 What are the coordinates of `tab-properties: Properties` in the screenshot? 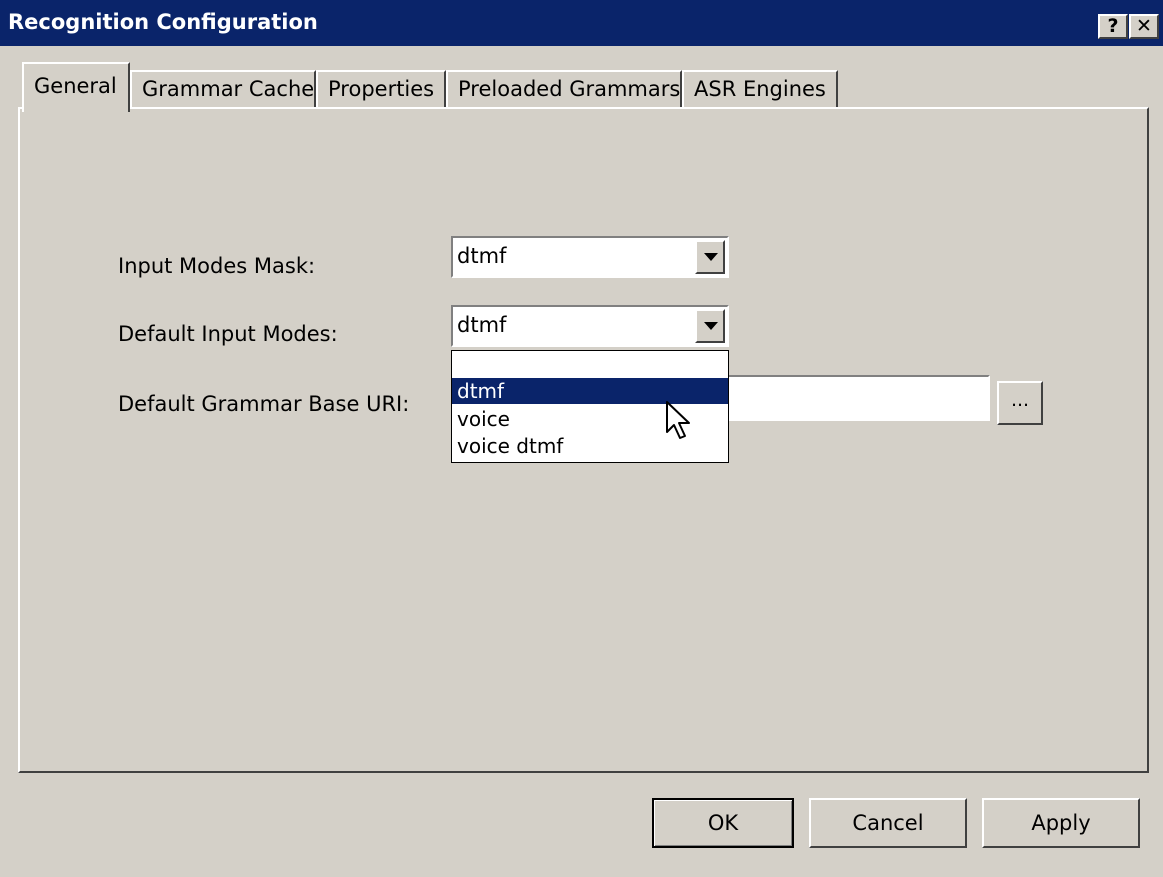 It's located at (381, 89).